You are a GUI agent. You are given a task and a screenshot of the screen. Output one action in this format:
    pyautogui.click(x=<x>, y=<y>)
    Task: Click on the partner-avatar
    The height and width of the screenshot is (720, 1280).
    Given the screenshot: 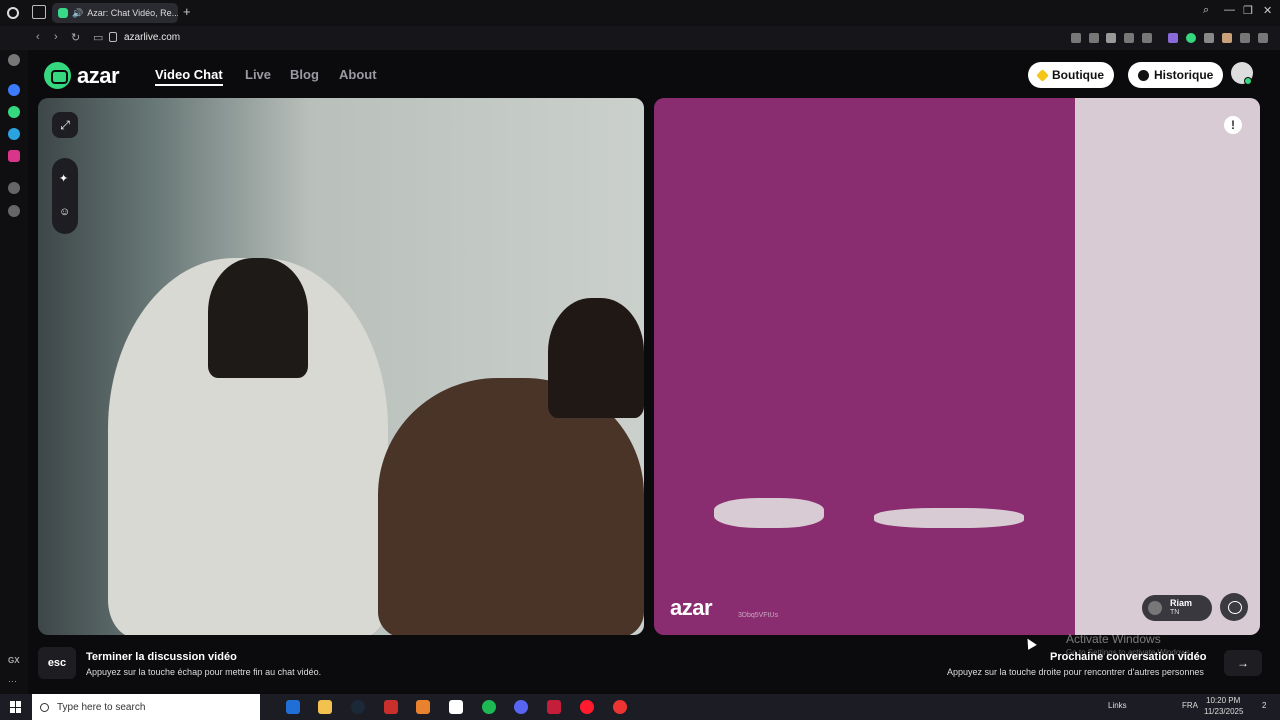 What is the action you would take?
    pyautogui.click(x=1155, y=608)
    